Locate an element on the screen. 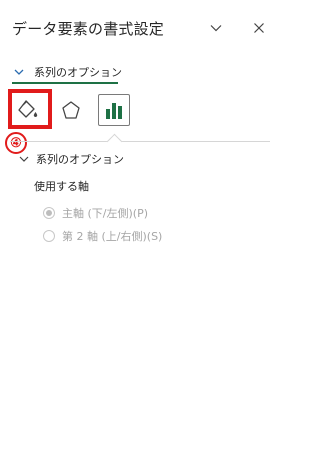 The image size is (320, 475). primary-axis-radio-row: 主軸 (下/左側)(P) is located at coordinates (95, 213).